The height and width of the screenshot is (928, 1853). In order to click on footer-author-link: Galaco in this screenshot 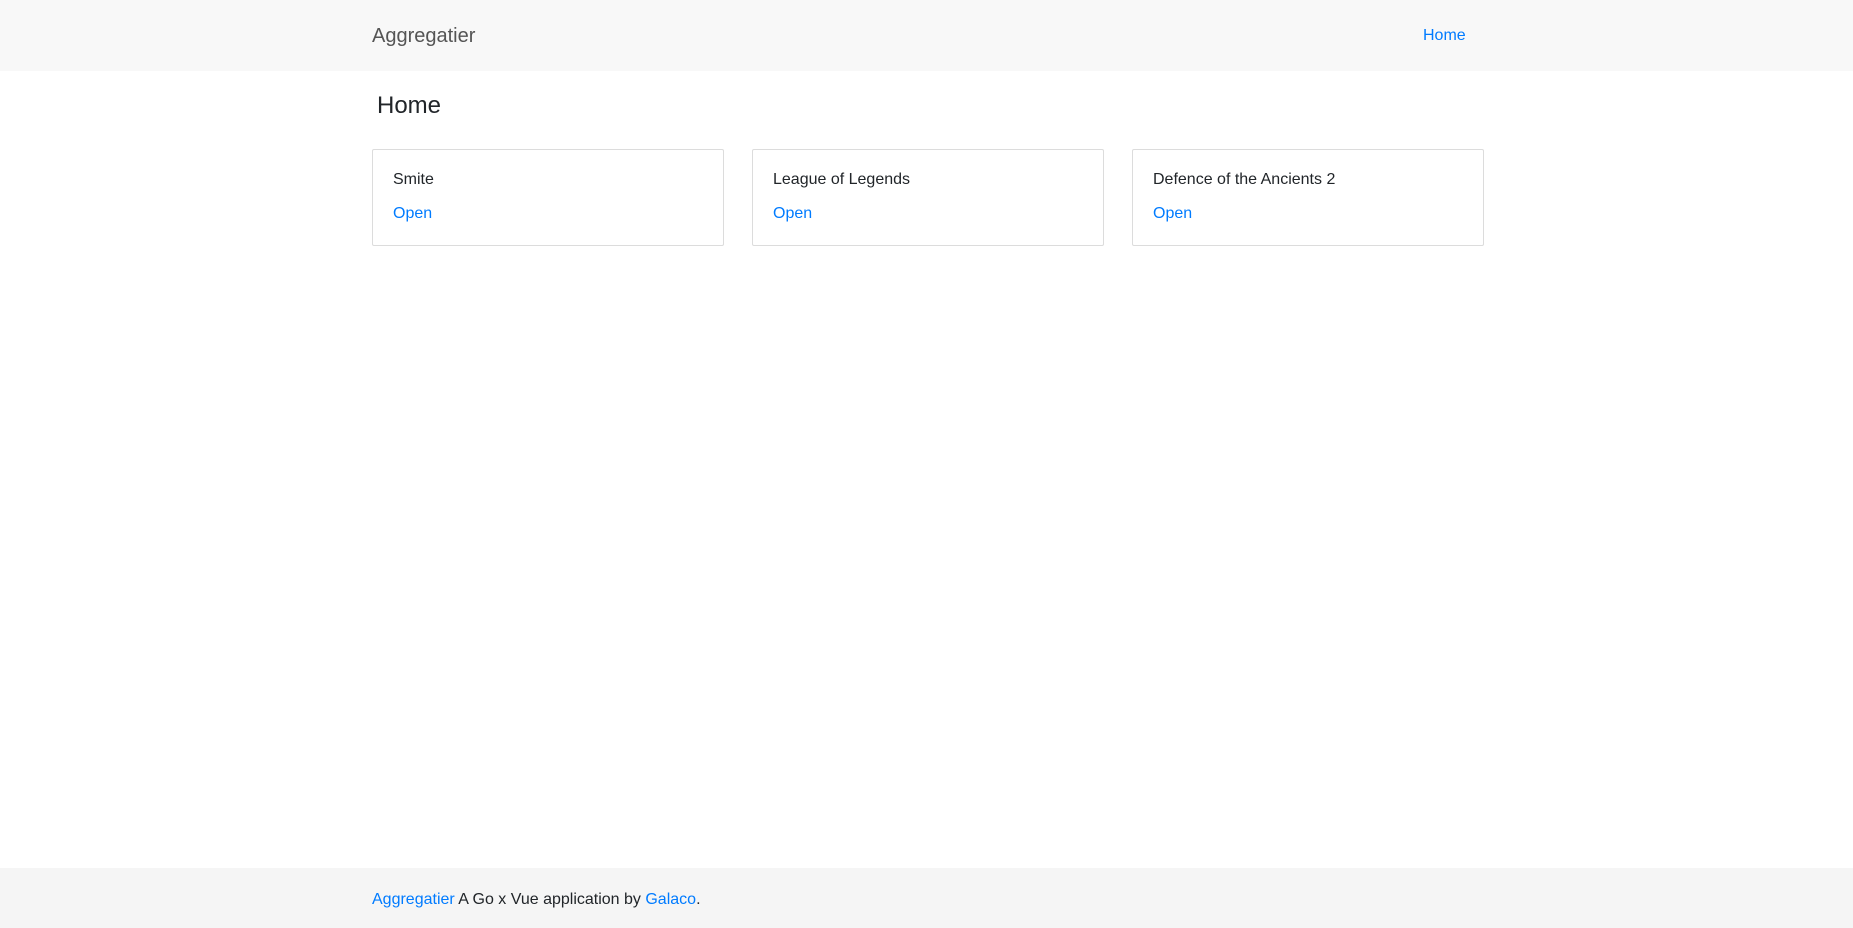, I will do `click(670, 899)`.